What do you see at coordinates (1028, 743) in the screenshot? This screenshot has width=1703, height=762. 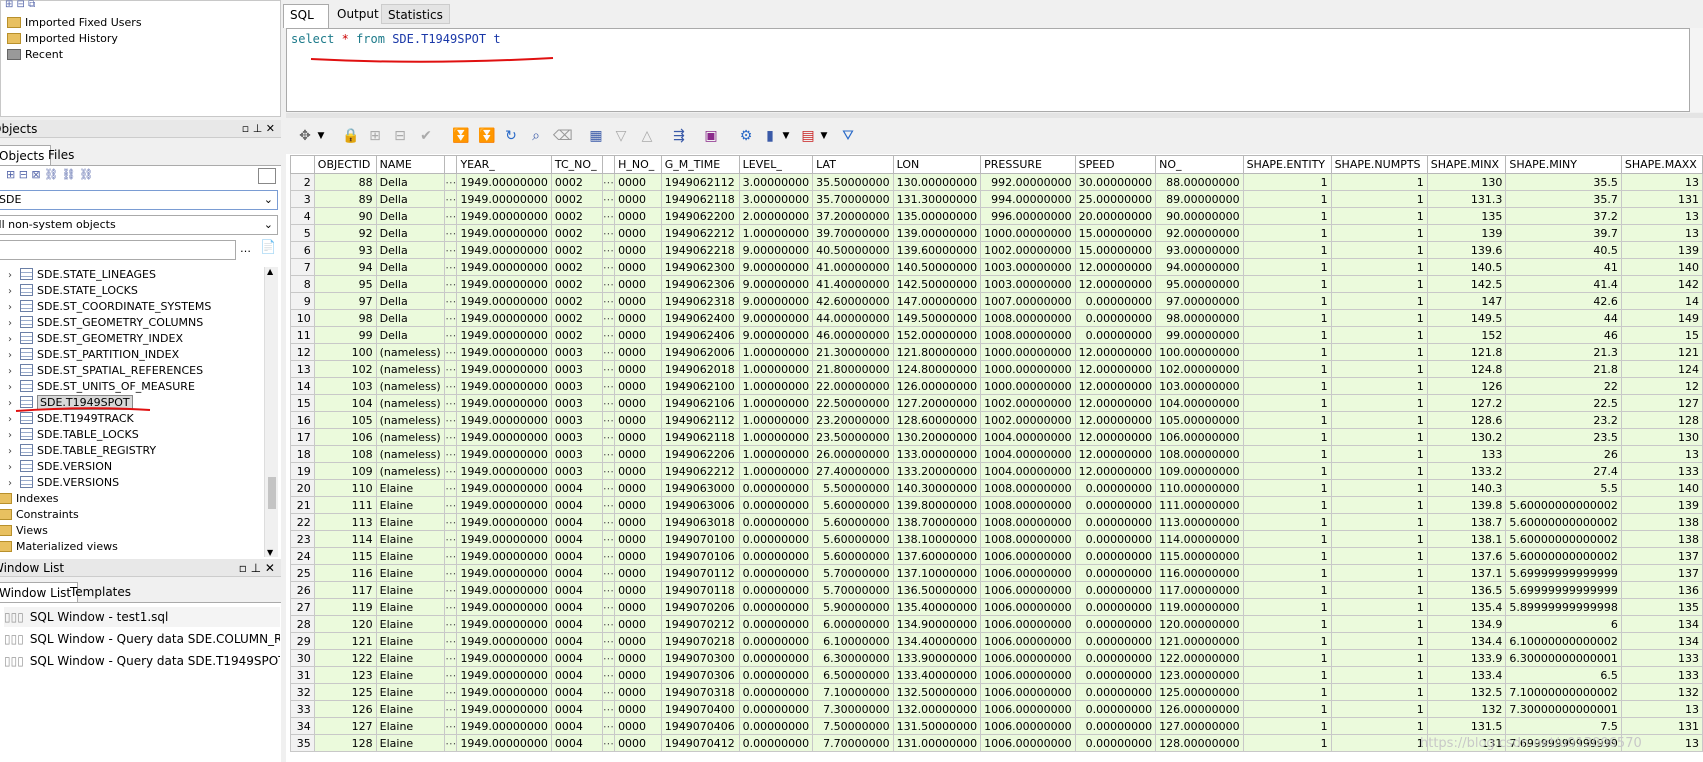 I see `table-cell: 1006.00000000` at bounding box center [1028, 743].